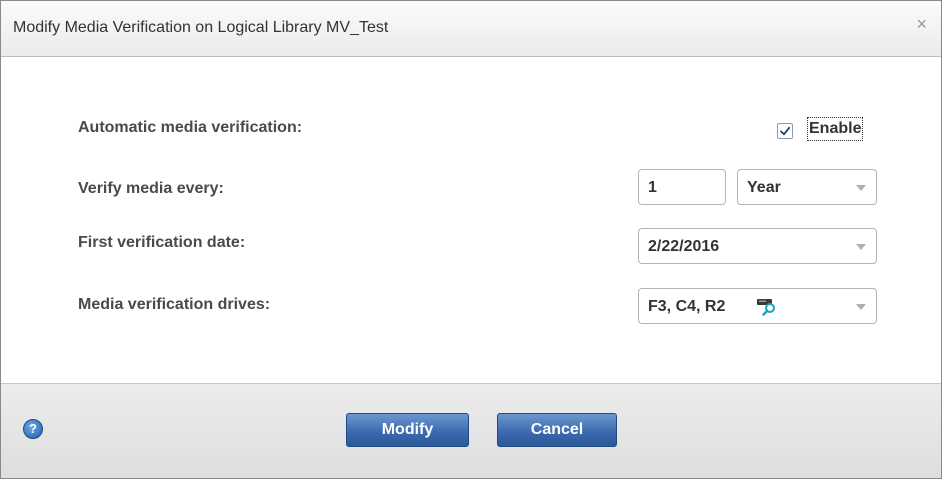 The width and height of the screenshot is (942, 479). I want to click on checkmark-icon, so click(785, 131).